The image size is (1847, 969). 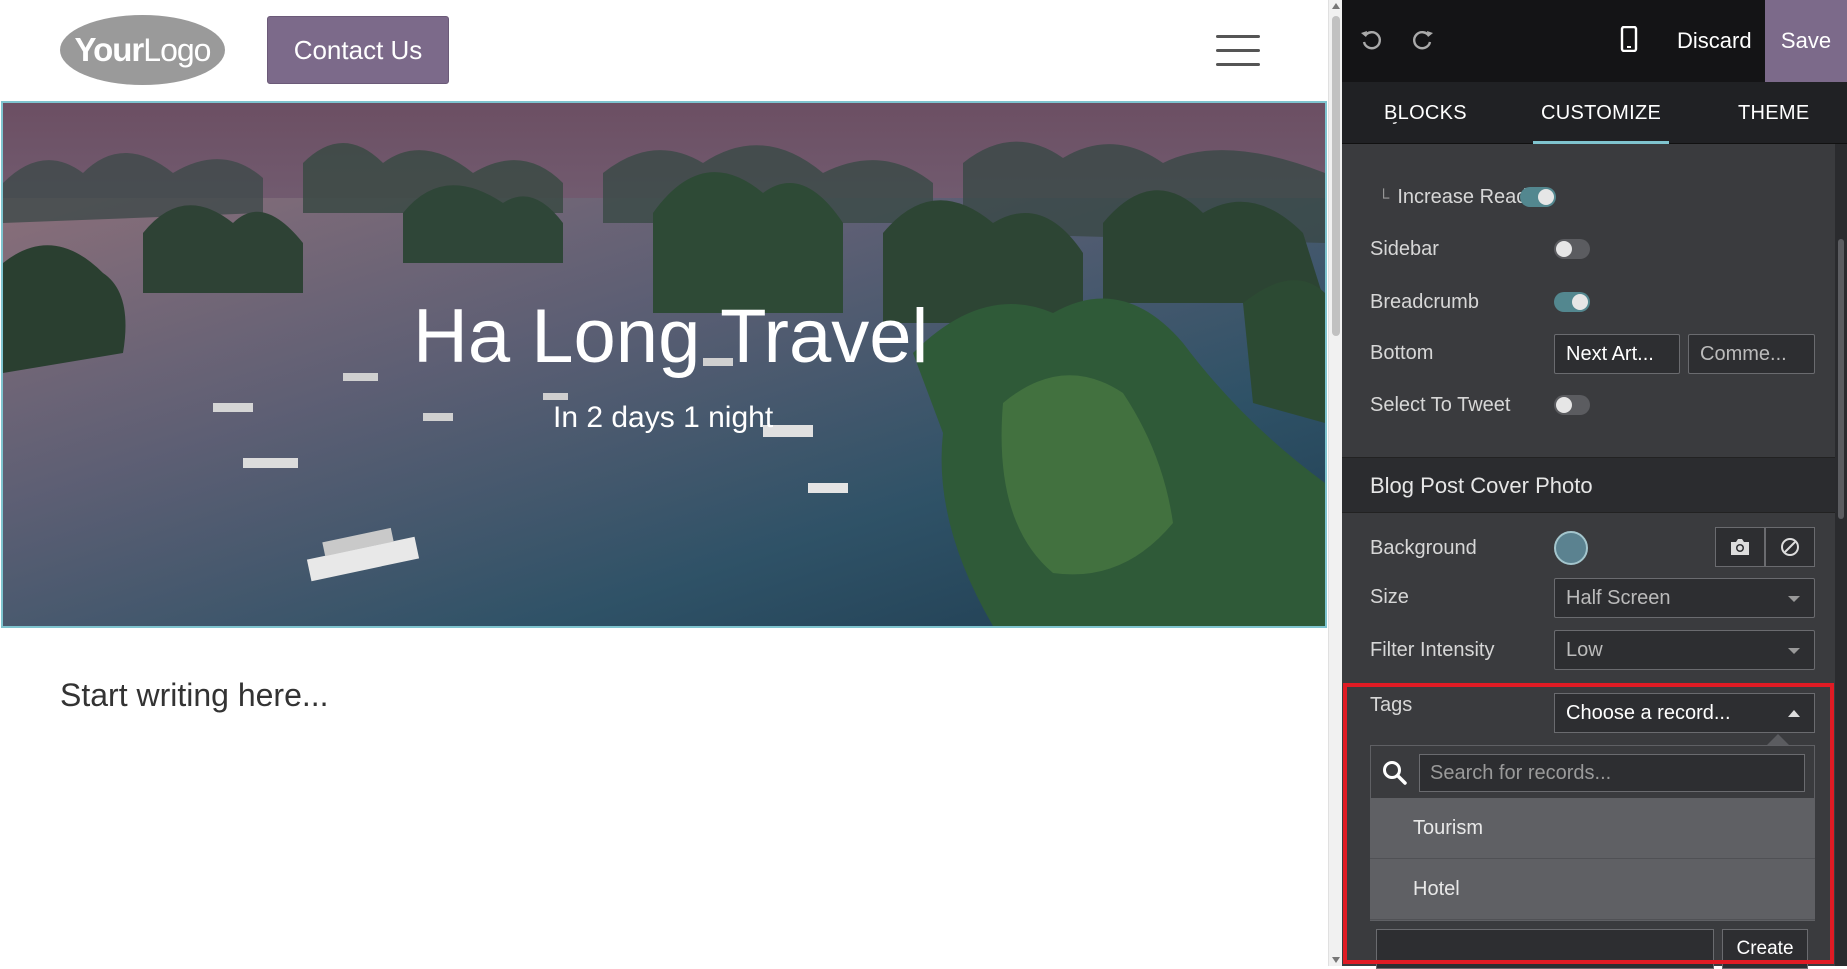 I want to click on scroll-down-arrow-icon, so click(x=1336, y=960).